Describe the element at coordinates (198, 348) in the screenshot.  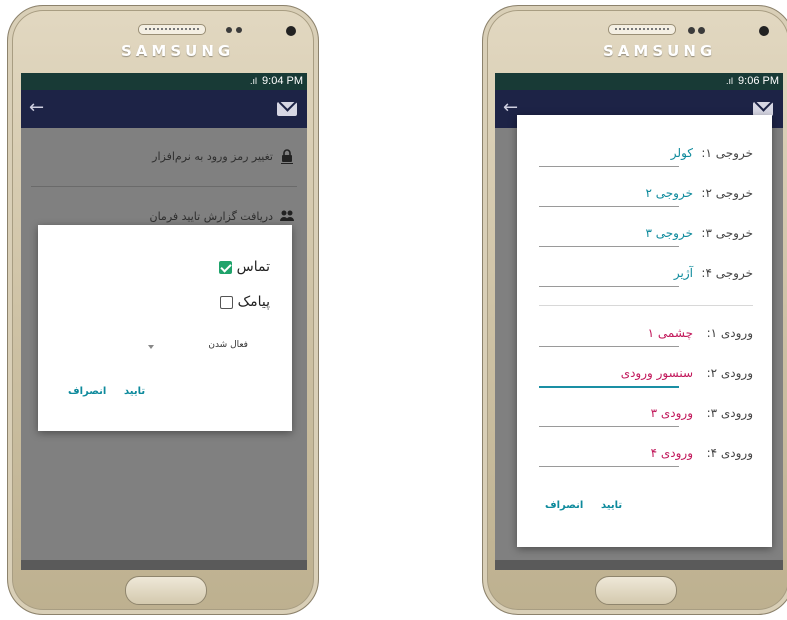
I see `activation-spinner: فعال شدن` at that location.